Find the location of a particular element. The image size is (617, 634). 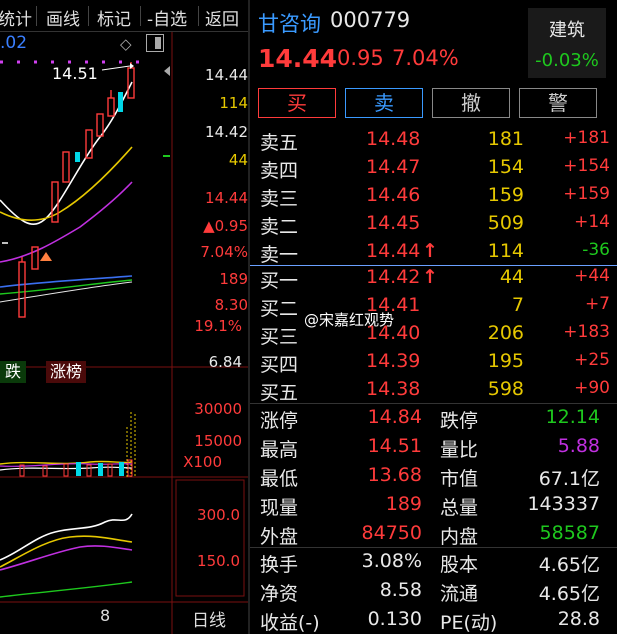

stat-label: 外盘 is located at coordinates (279, 537).